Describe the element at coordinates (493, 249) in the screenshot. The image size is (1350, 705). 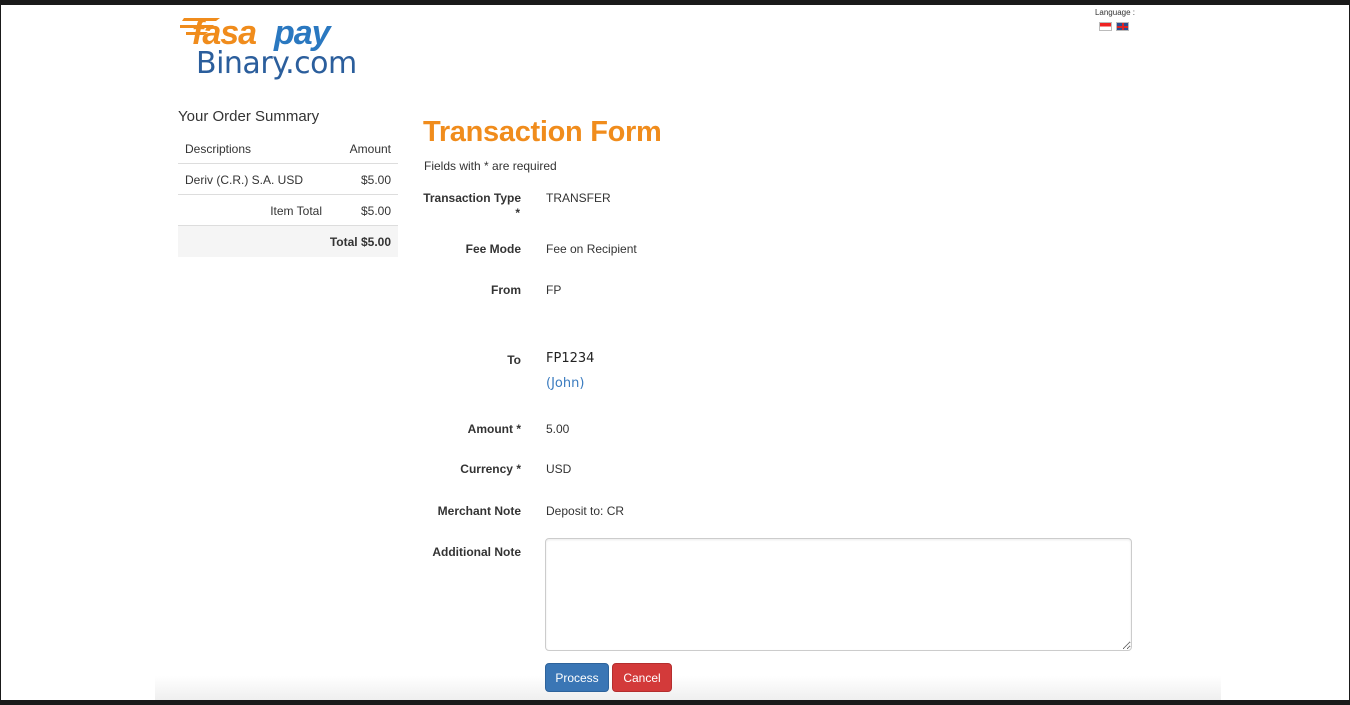
I see `fee-mode-label: Fee Mode` at that location.